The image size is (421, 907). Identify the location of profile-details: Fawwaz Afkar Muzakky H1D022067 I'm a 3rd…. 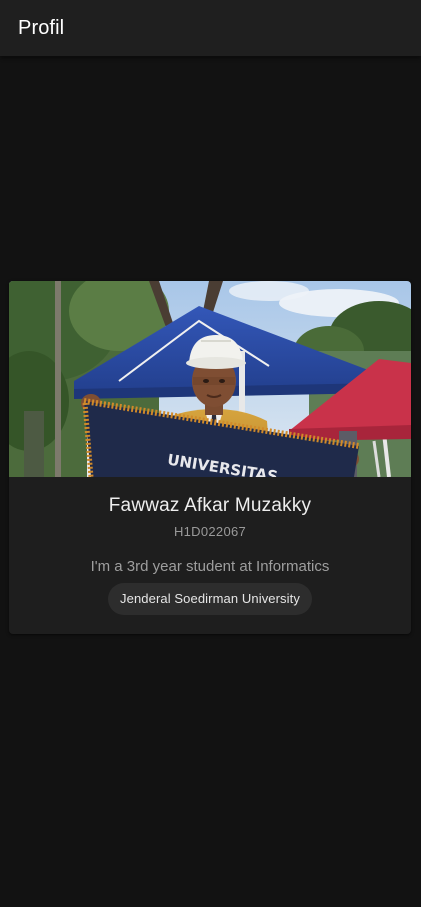
(210, 546).